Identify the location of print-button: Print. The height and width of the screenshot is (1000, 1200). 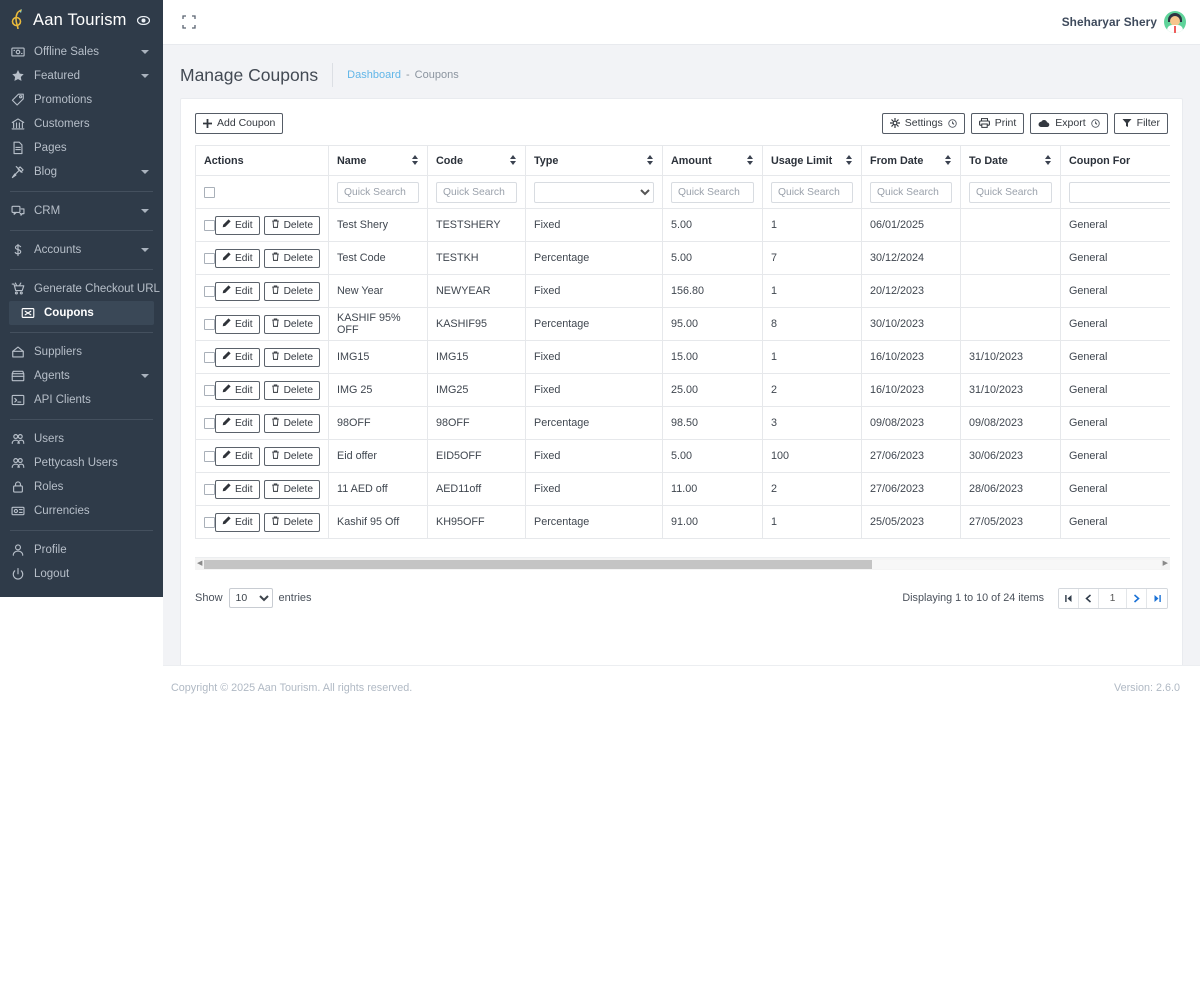
(997, 123).